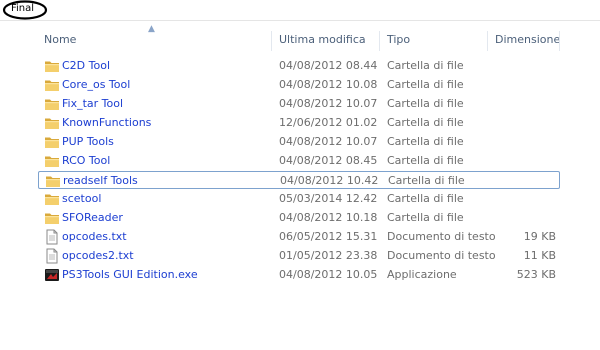 The width and height of the screenshot is (600, 350). Describe the element at coordinates (328, 65) in the screenshot. I see `file-modified-date: 04/08/2012 08.44` at that location.